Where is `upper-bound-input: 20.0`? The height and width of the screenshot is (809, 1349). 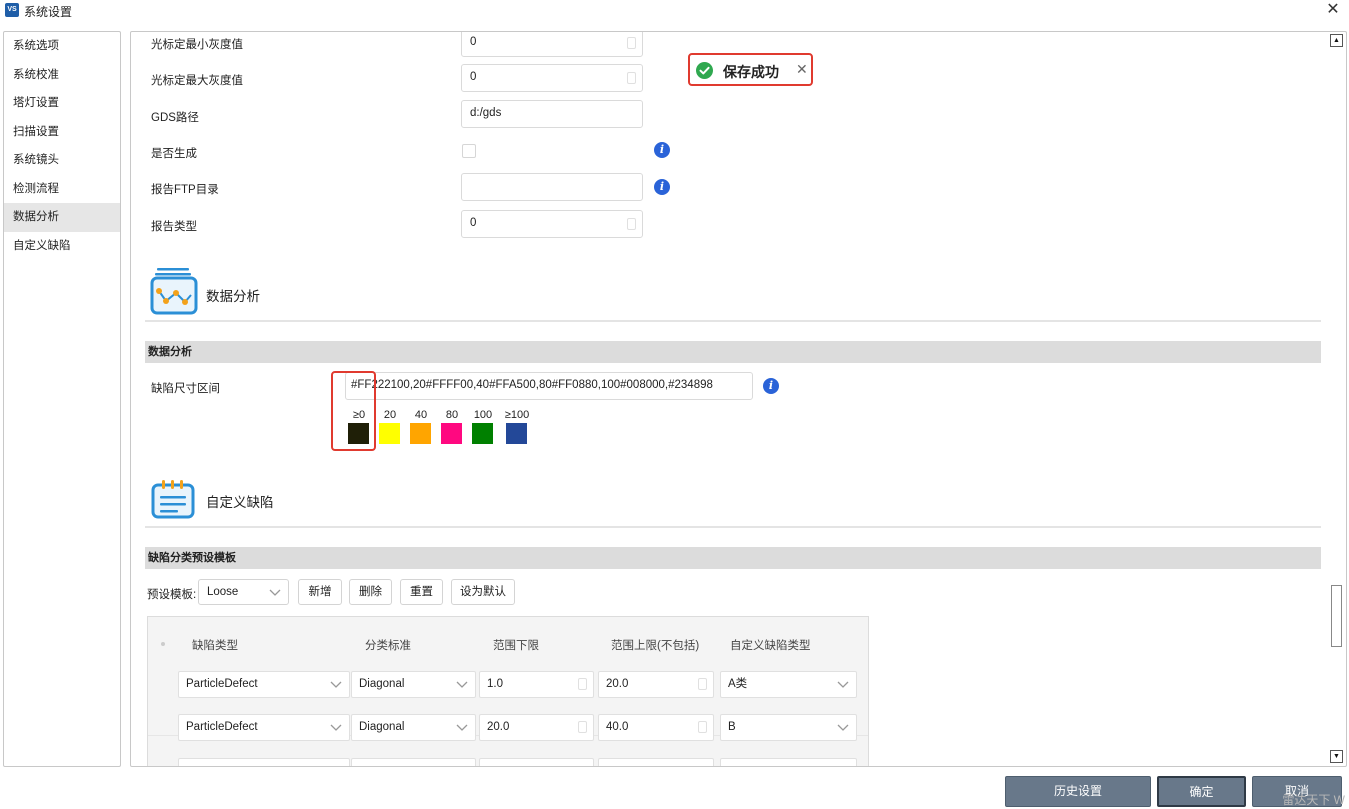
upper-bound-input: 20.0 is located at coordinates (656, 684).